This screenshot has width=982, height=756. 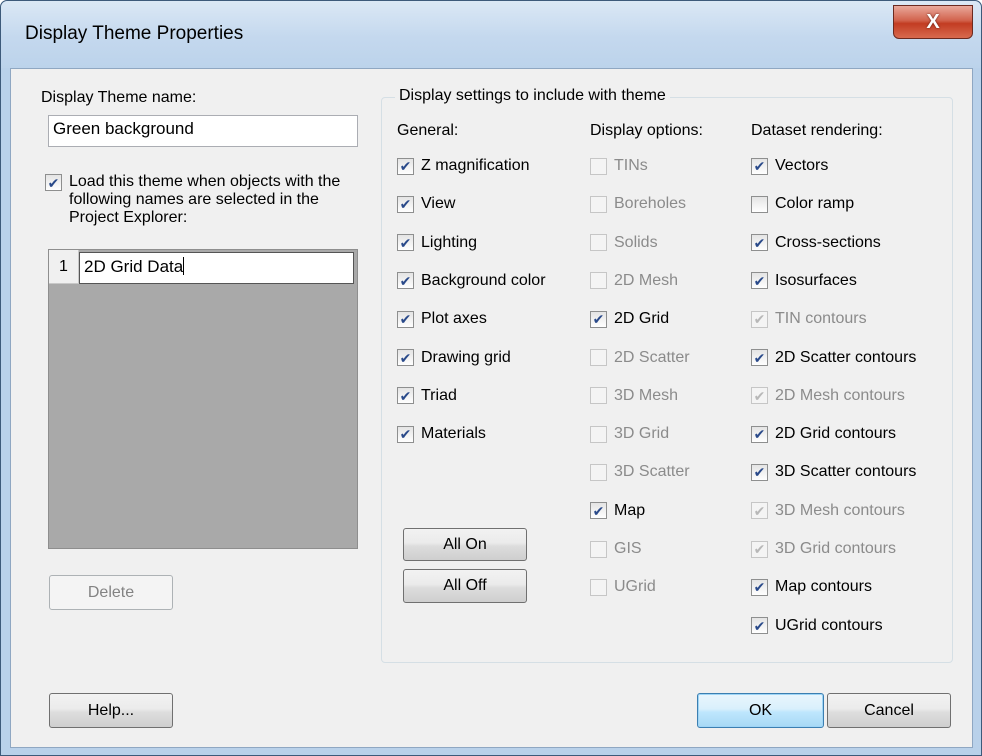 What do you see at coordinates (64, 267) in the screenshot?
I see `row-number: 1` at bounding box center [64, 267].